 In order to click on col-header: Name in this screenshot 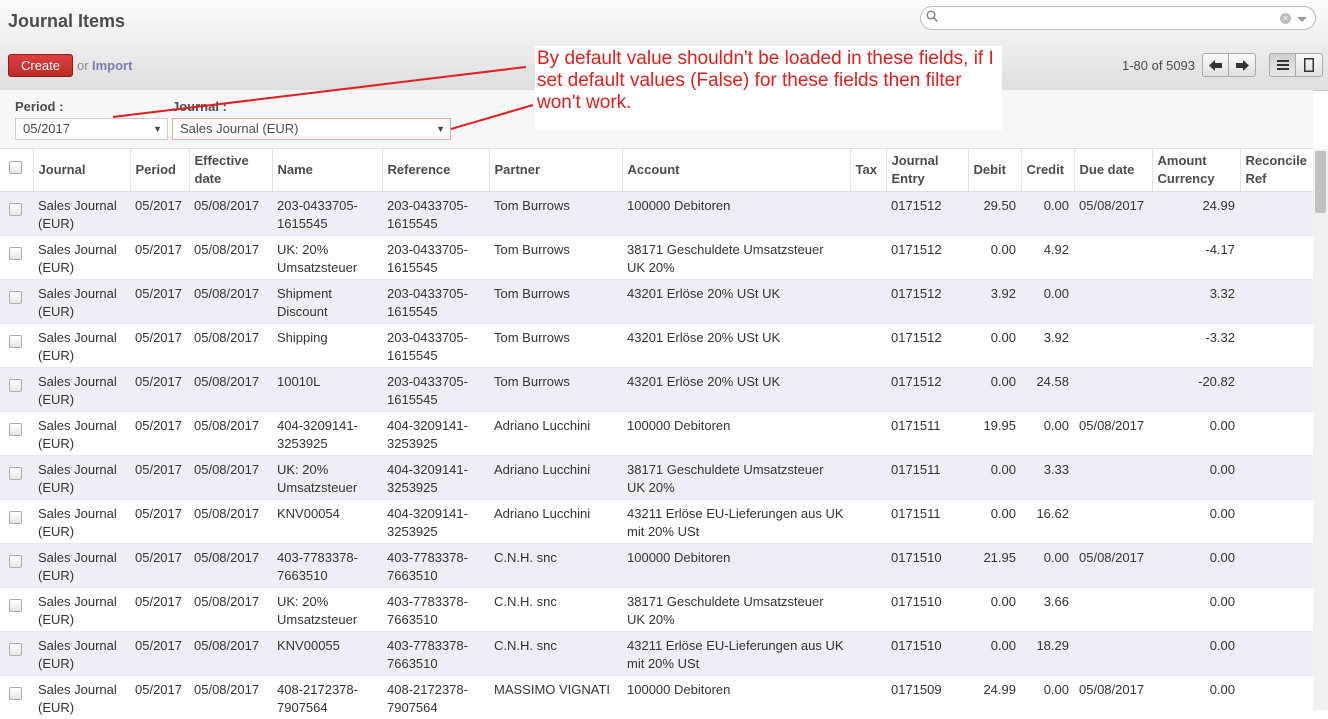, I will do `click(327, 170)`.